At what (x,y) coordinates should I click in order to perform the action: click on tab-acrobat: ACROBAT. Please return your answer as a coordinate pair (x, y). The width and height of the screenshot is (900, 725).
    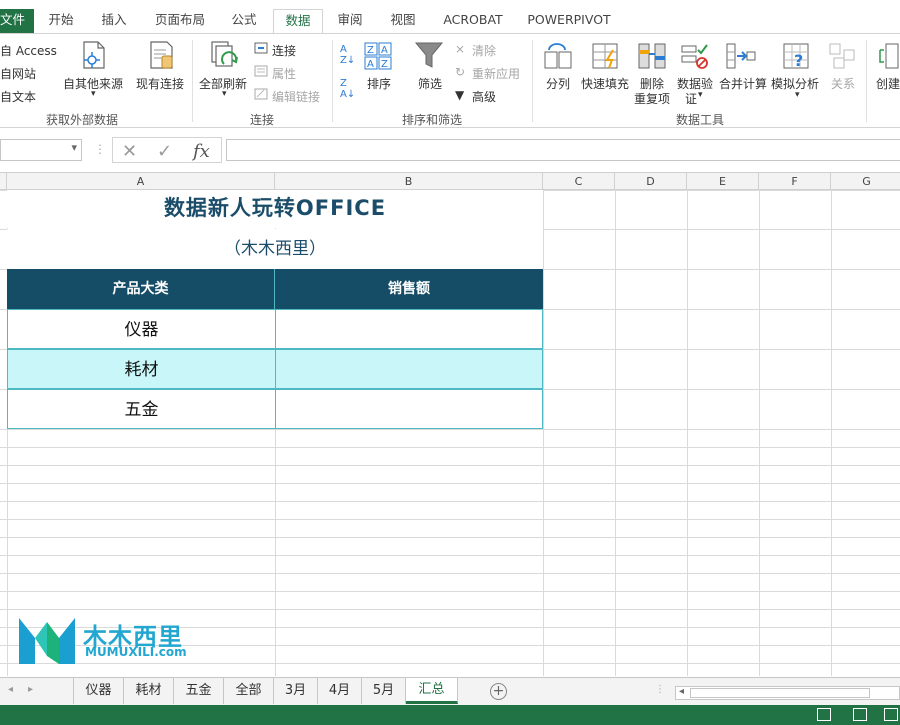
    Looking at the image, I should click on (473, 21).